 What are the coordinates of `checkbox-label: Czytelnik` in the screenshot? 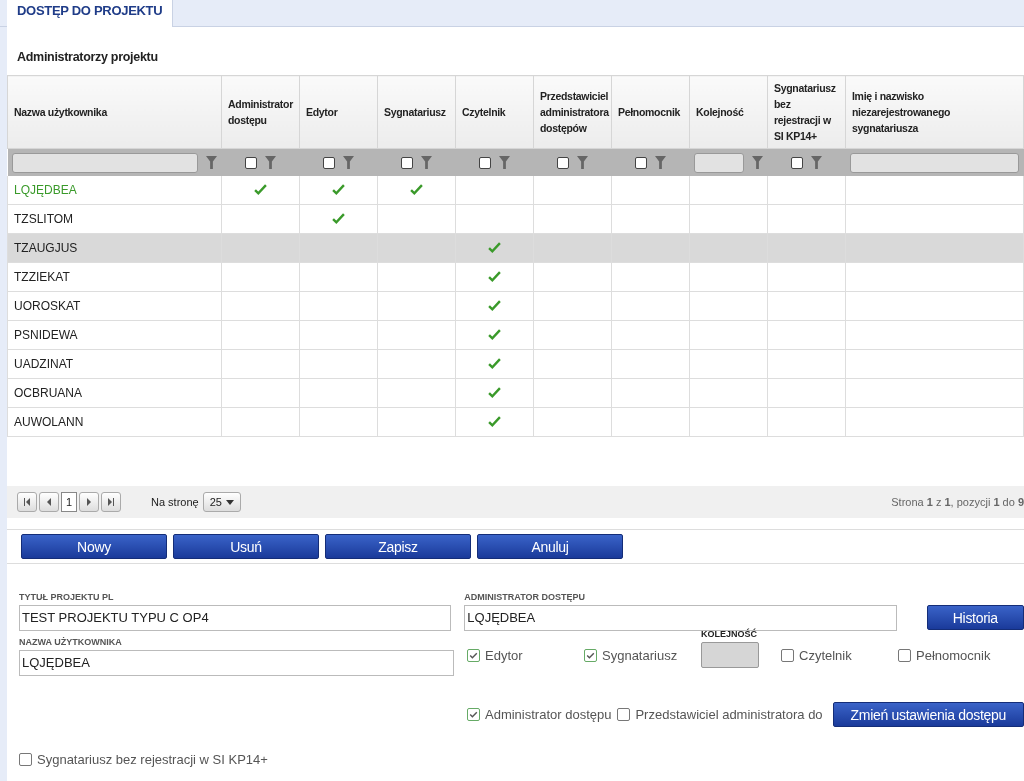 It's located at (825, 655).